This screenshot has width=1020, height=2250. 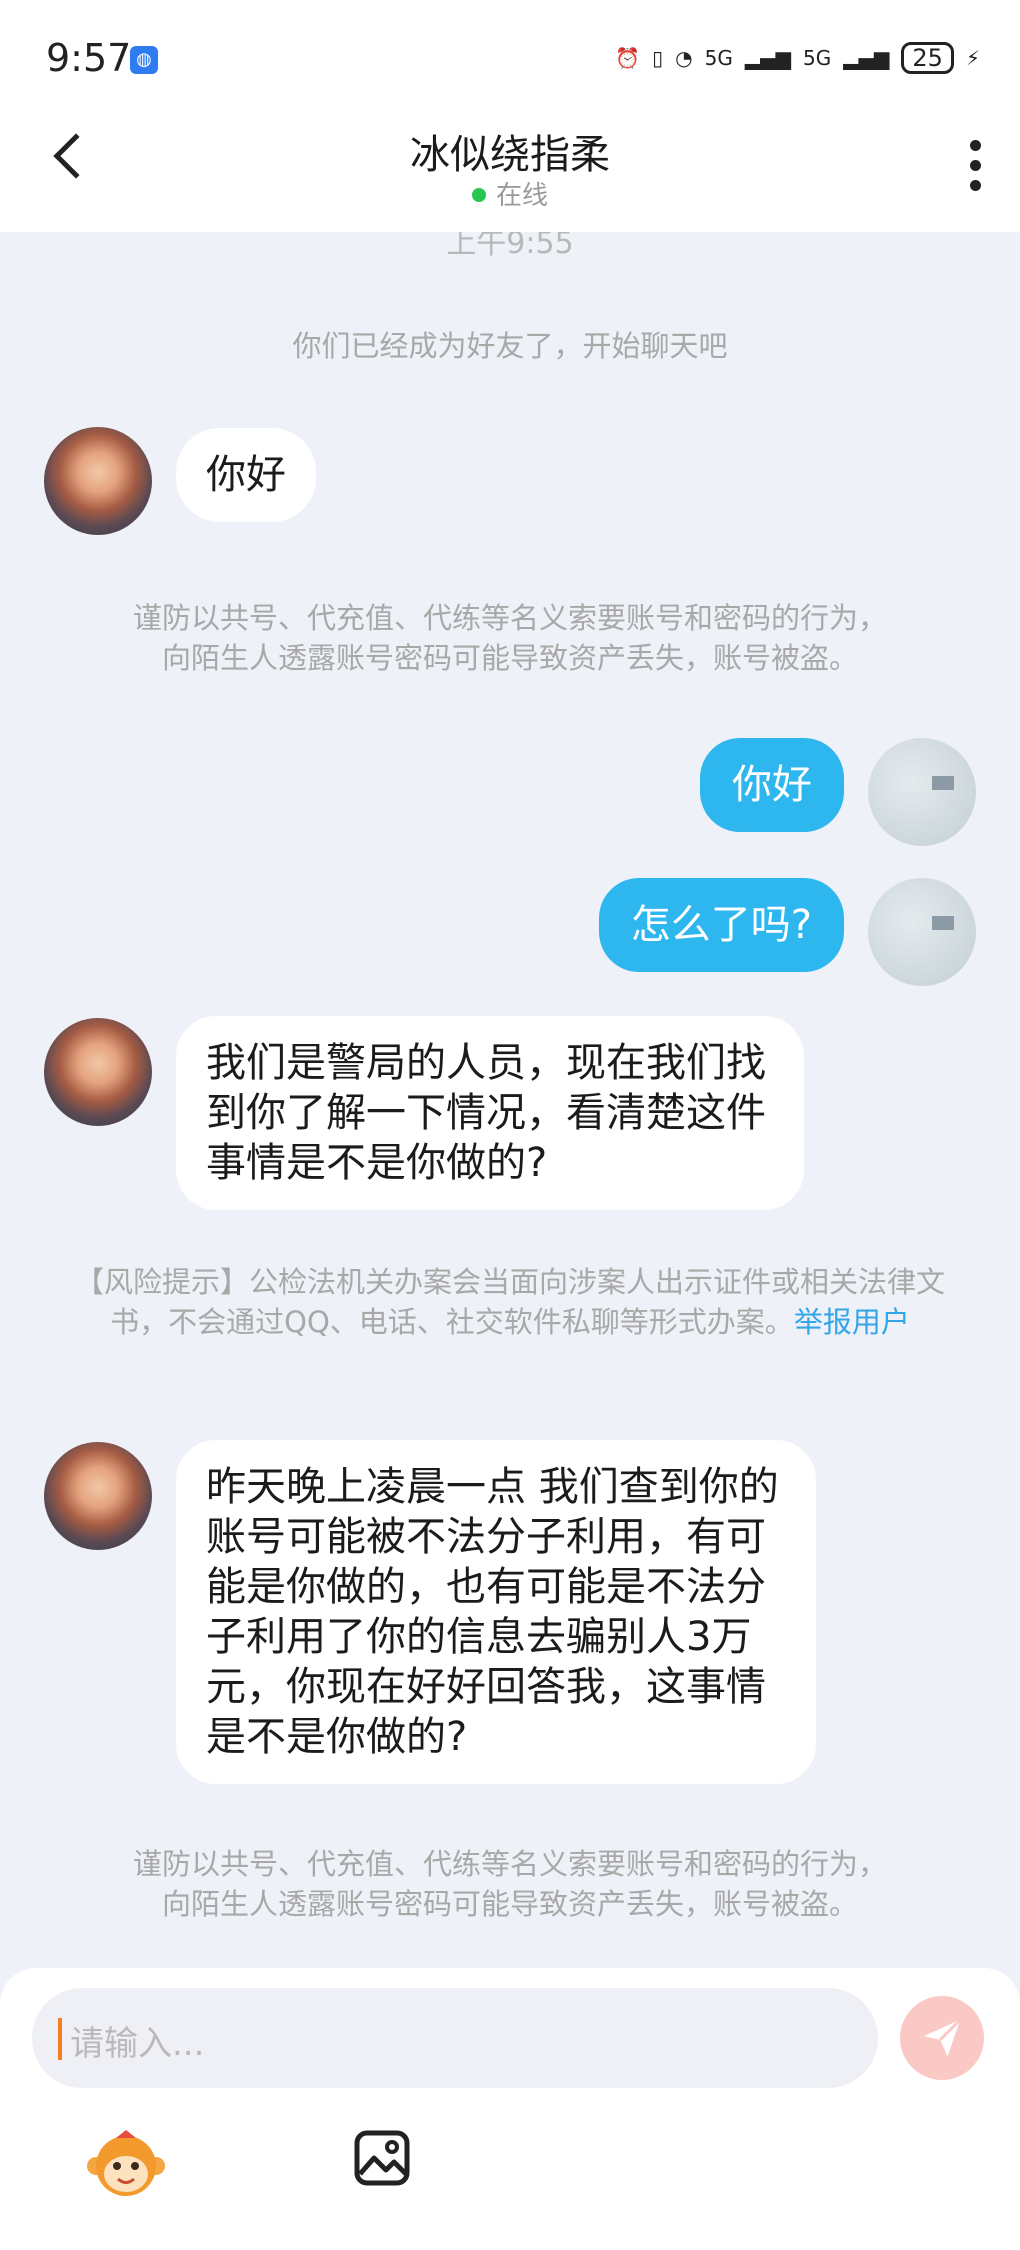 I want to click on gallery-button, so click(x=382, y=2158).